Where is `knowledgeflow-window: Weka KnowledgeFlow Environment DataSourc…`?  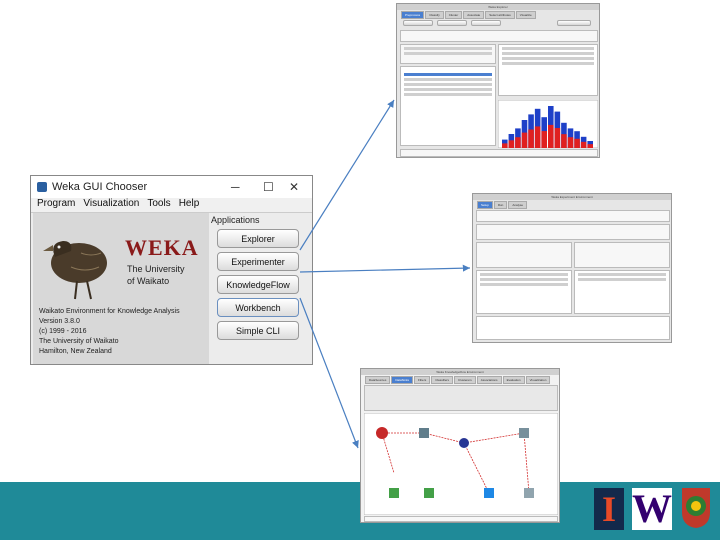
knowledgeflow-window: Weka KnowledgeFlow Environment DataSourc… is located at coordinates (460, 445).